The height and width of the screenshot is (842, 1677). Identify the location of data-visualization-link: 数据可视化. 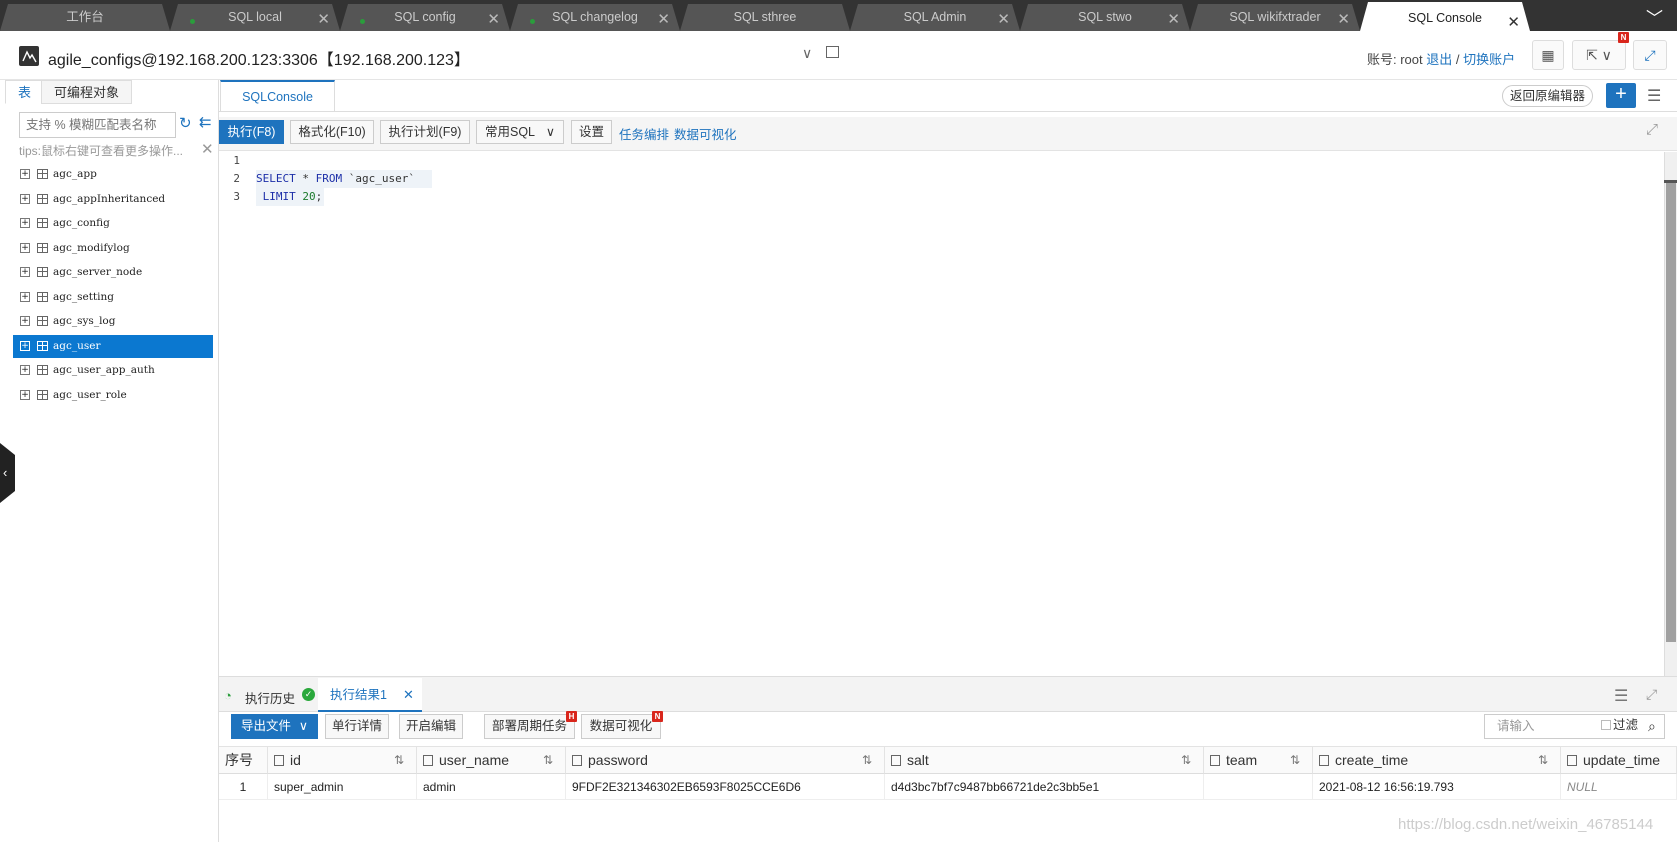
(705, 133).